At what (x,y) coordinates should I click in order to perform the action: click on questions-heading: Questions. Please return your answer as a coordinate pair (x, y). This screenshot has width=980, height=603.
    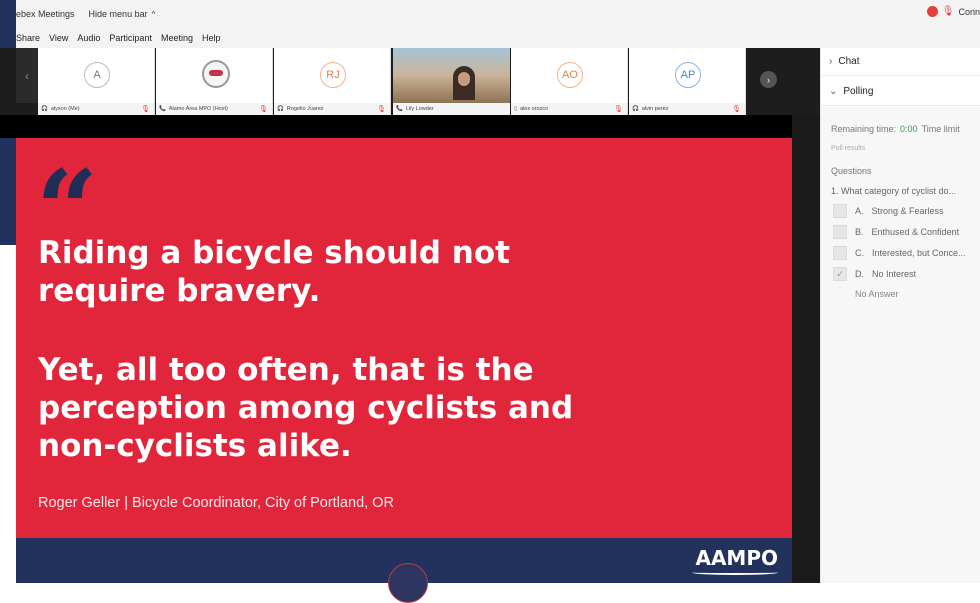
    Looking at the image, I should click on (851, 171).